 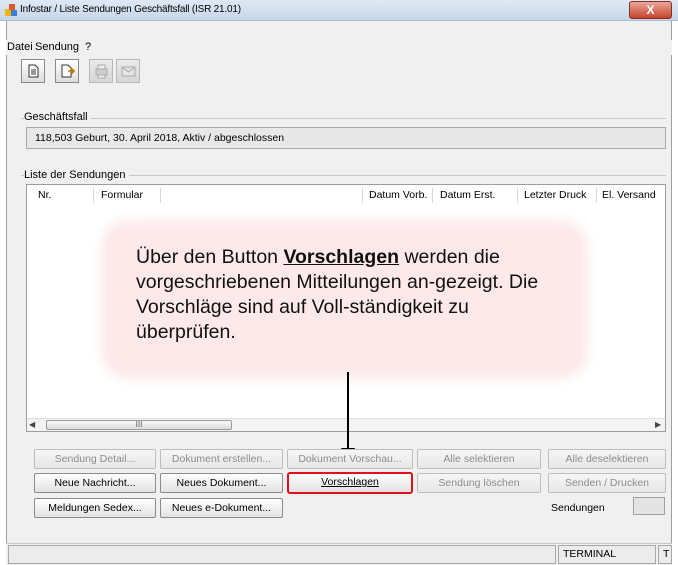 What do you see at coordinates (658, 424) in the screenshot?
I see `scroll-right-arrow-icon: ▶` at bounding box center [658, 424].